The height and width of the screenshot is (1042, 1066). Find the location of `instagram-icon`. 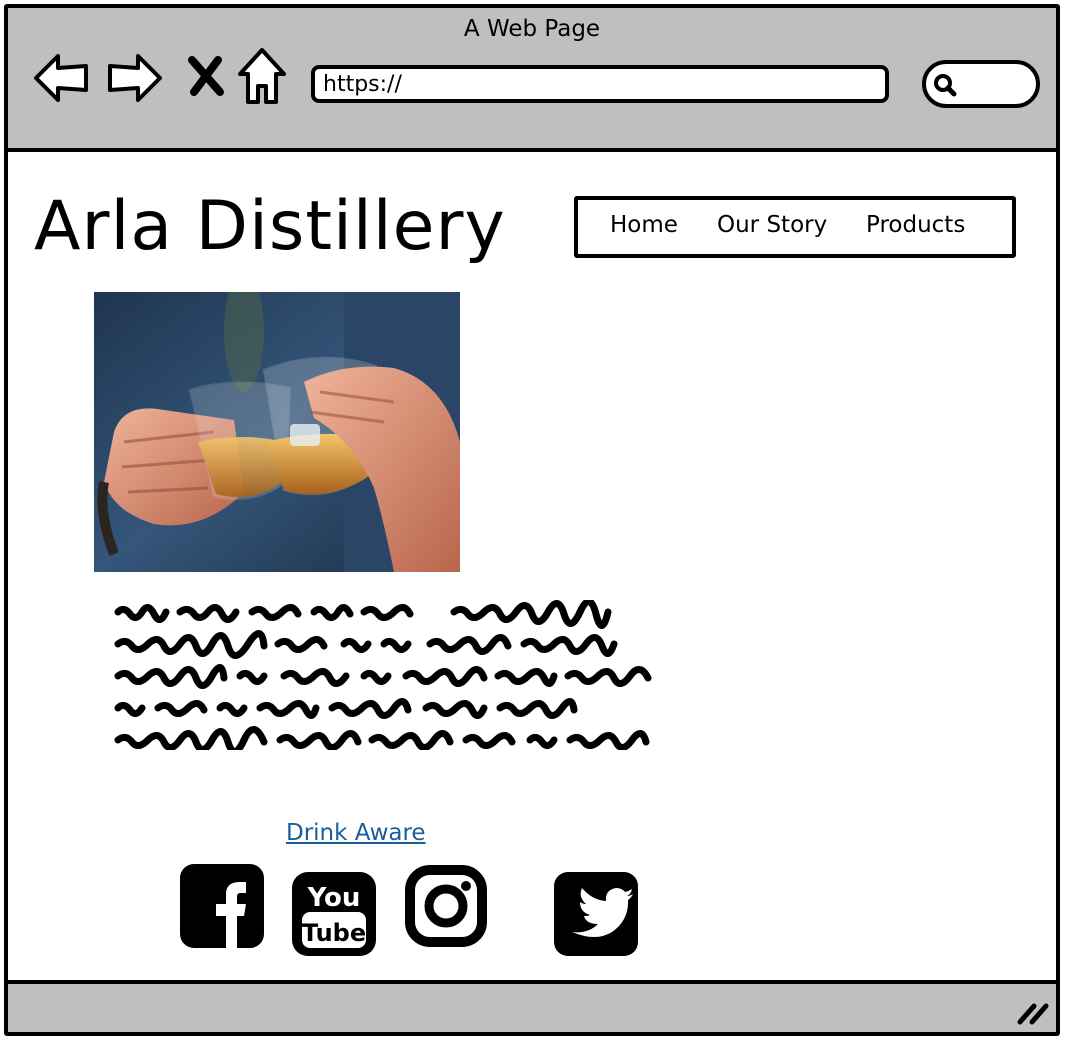

instagram-icon is located at coordinates (446, 906).